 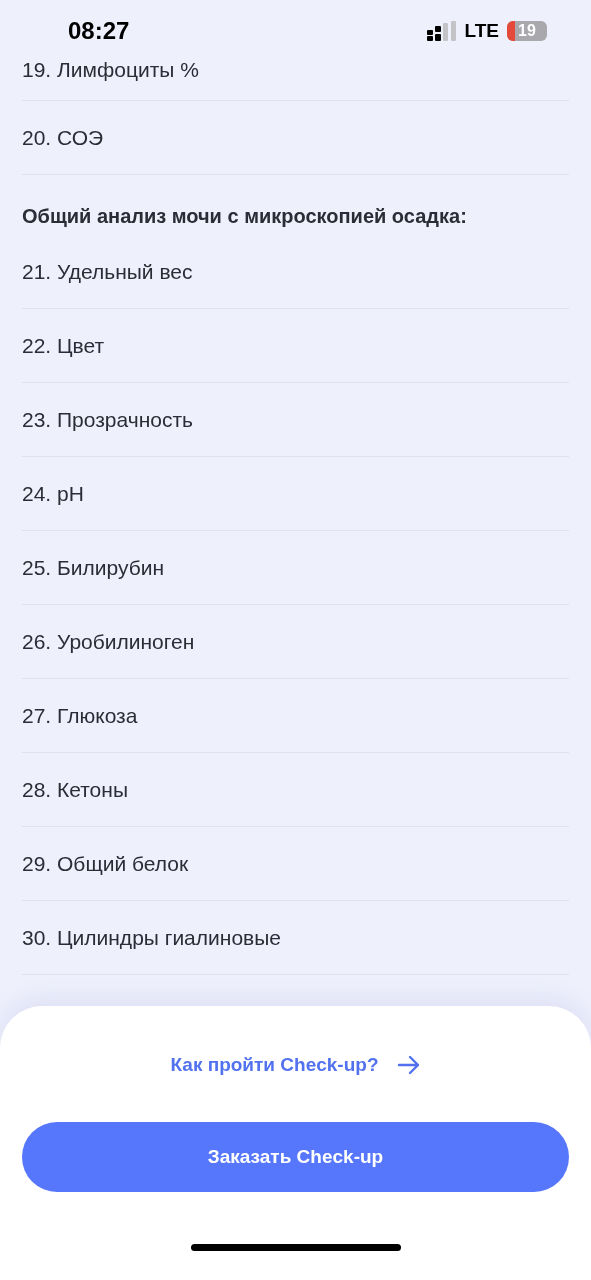 I want to click on signal-icon, so click(x=441, y=31).